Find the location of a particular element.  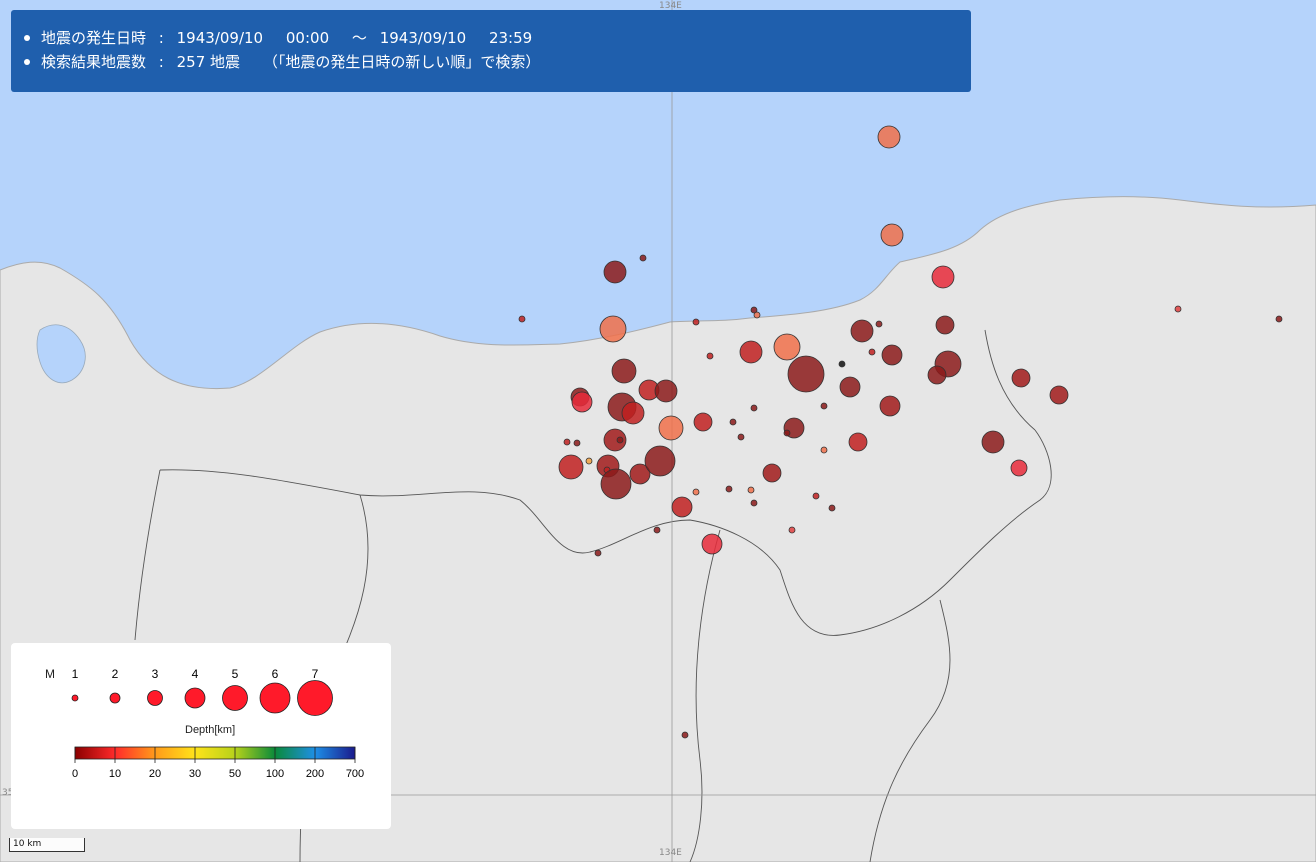

end-time: 23:59 is located at coordinates (510, 38).